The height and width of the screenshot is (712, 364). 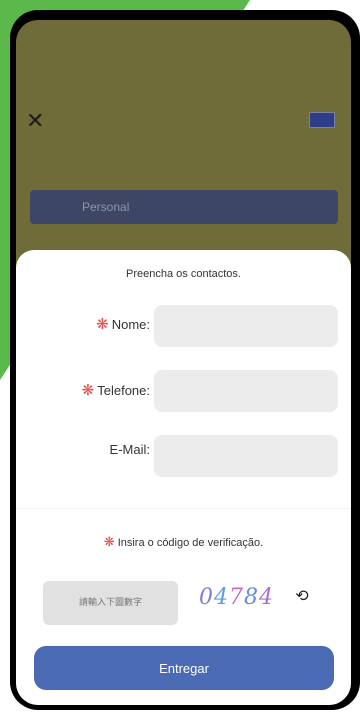 I want to click on name-label-text: Nome:, so click(x=130, y=324).